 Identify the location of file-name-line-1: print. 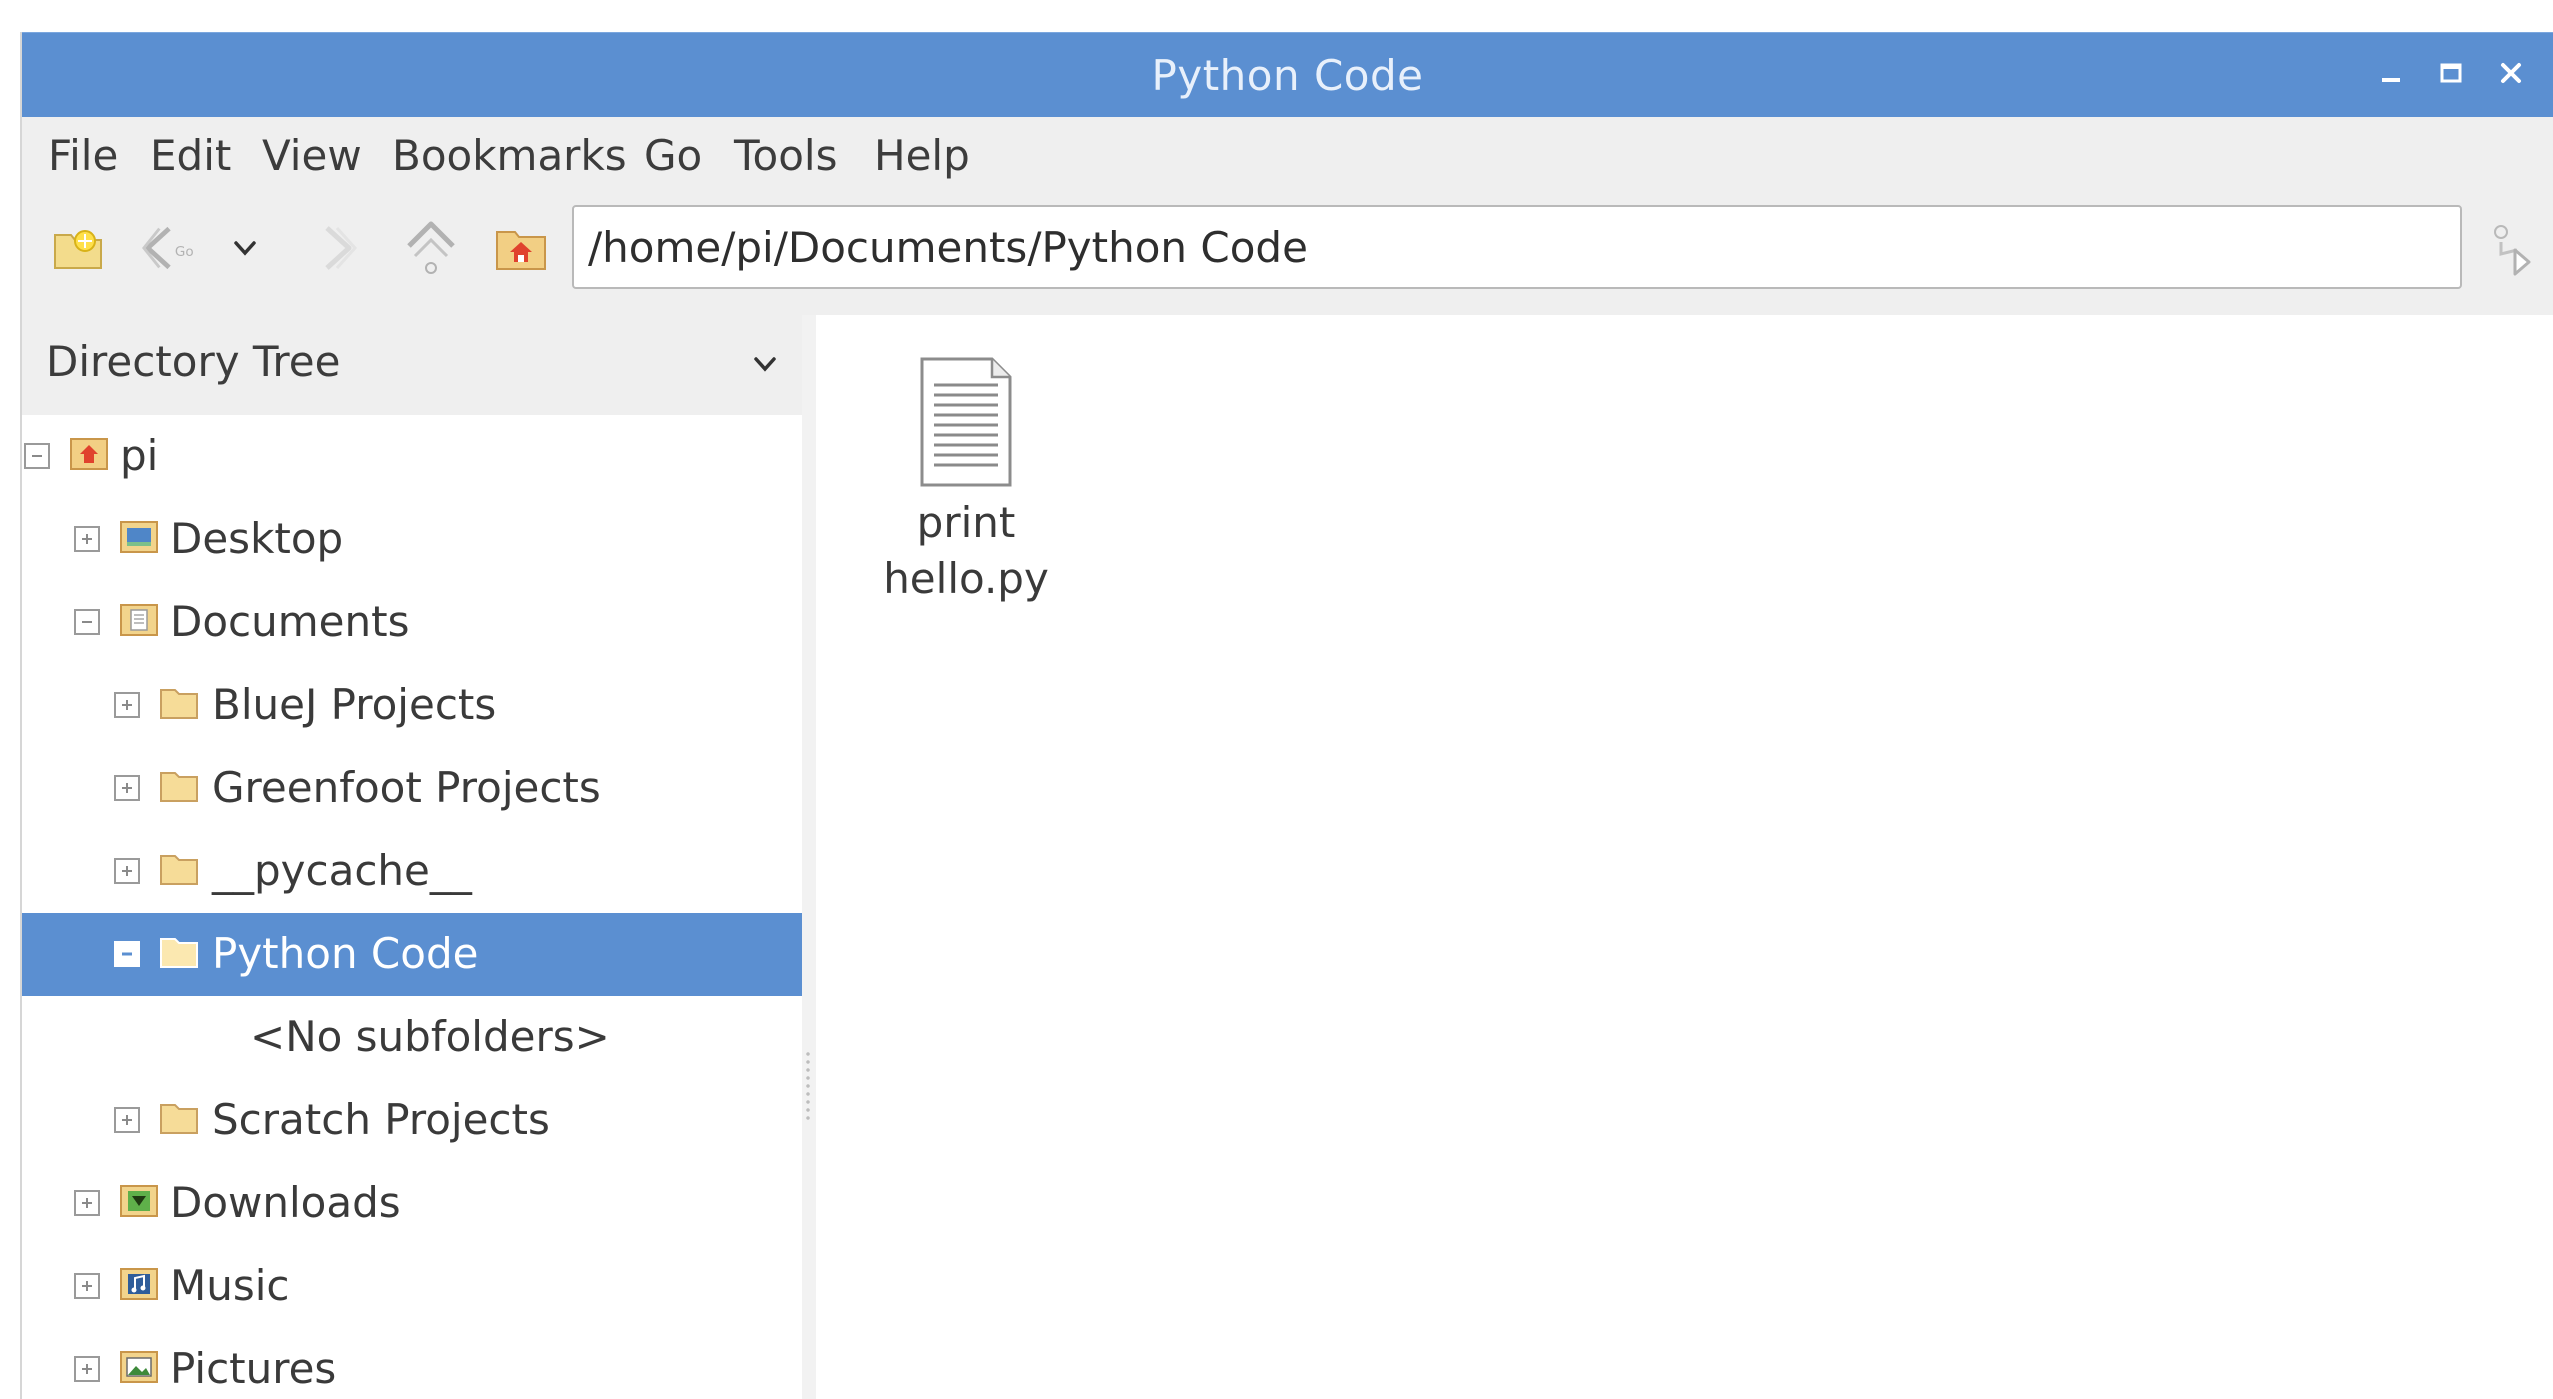
(966, 522).